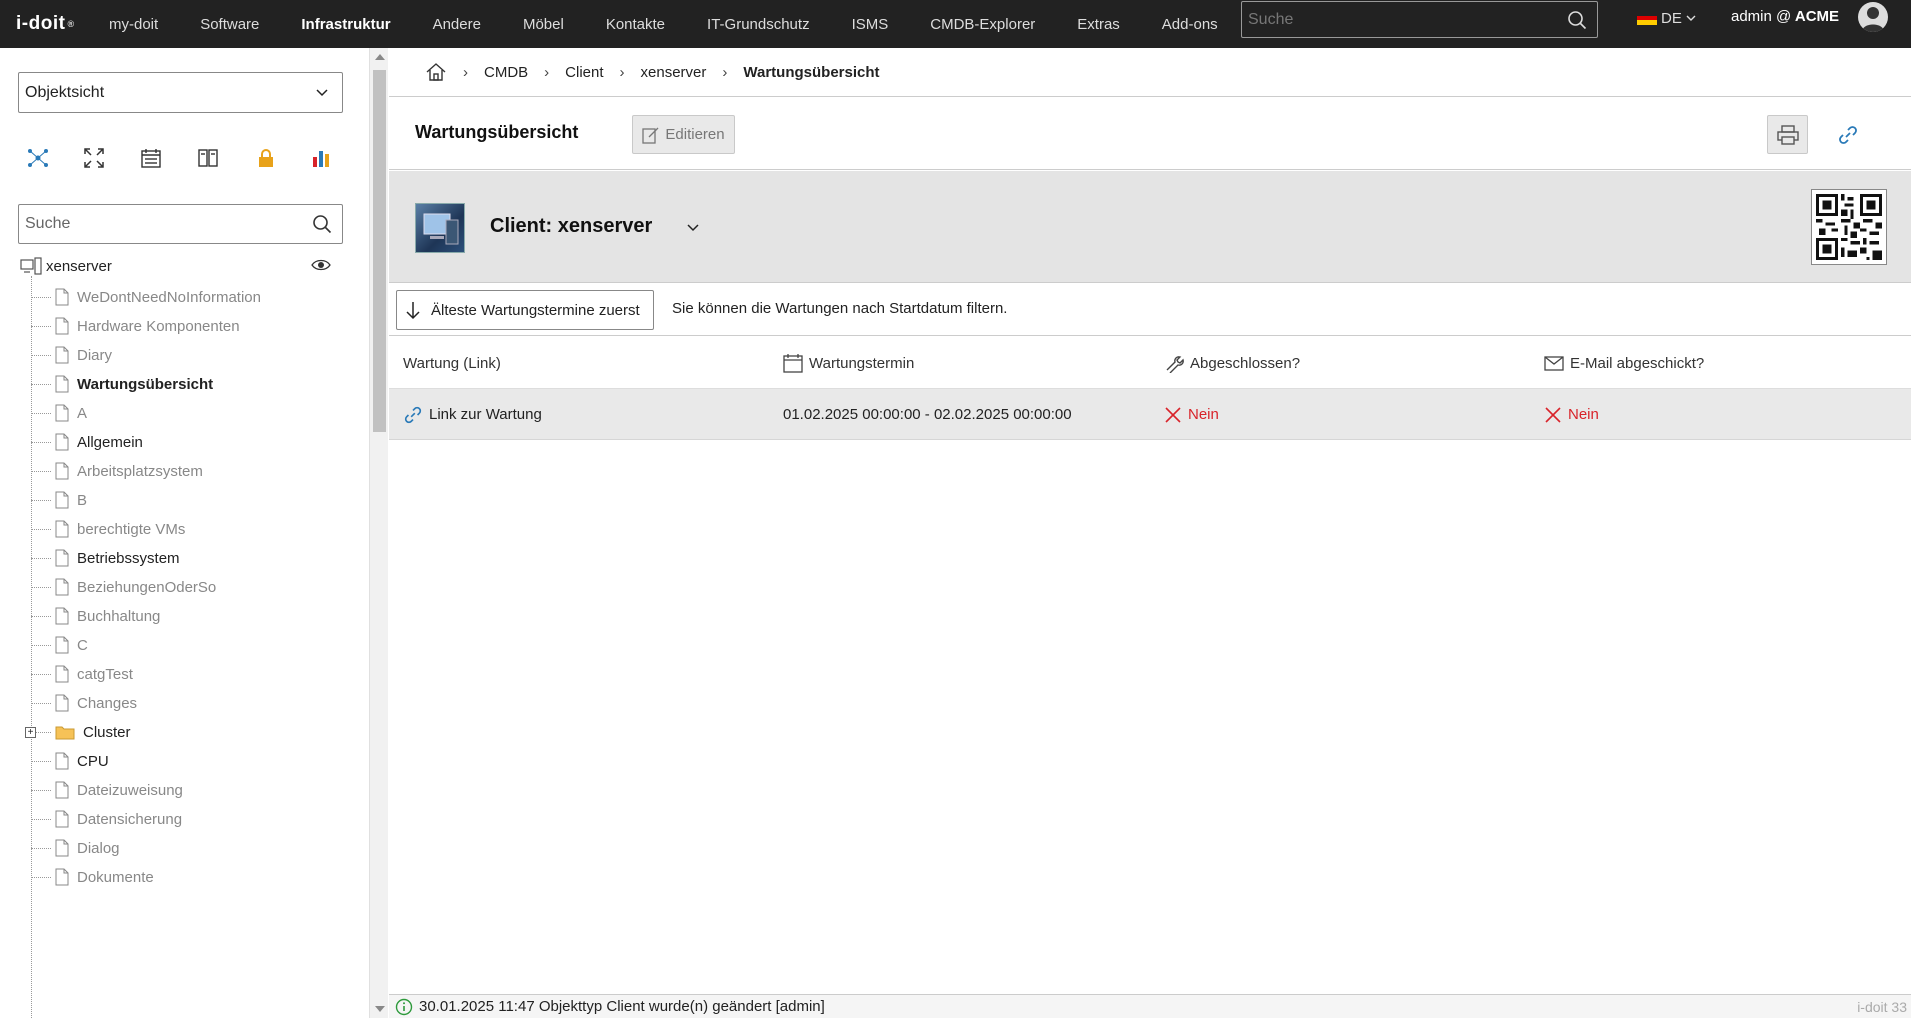 The image size is (1911, 1018). Describe the element at coordinates (345, 24) in the screenshot. I see `nav-item-infrastruktur: Infrastruktur` at that location.